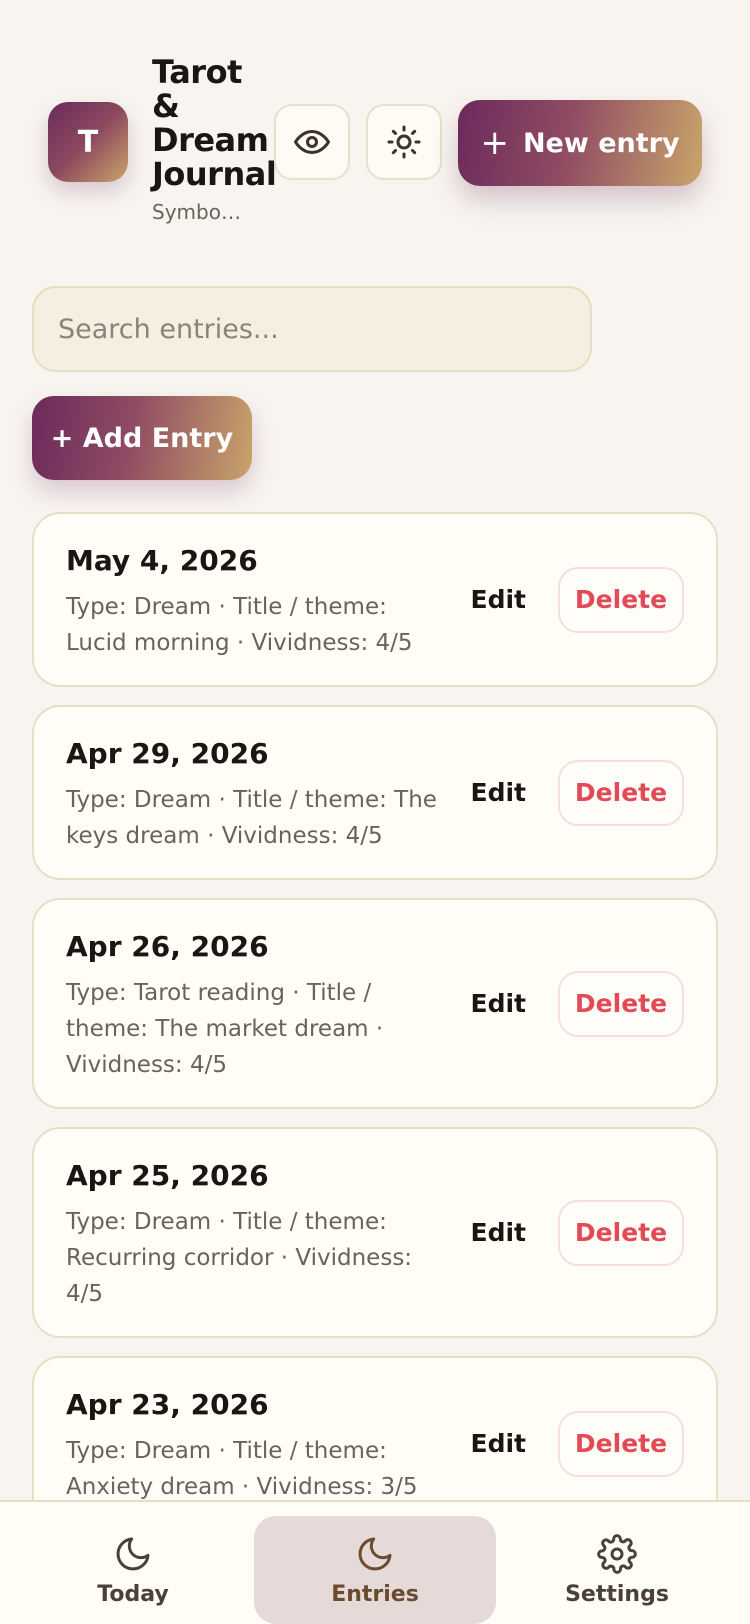 Image resolution: width=750 pixels, height=1624 pixels. What do you see at coordinates (167, 946) in the screenshot?
I see `entry-date: Apr 26, 2026` at bounding box center [167, 946].